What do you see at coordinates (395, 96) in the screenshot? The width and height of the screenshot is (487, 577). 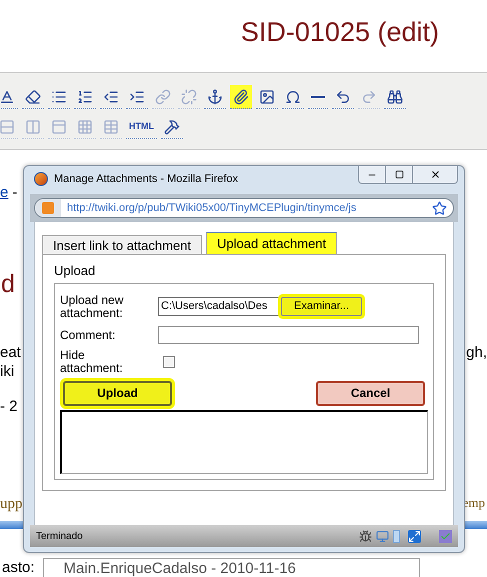 I see `binoculars-icon` at bounding box center [395, 96].